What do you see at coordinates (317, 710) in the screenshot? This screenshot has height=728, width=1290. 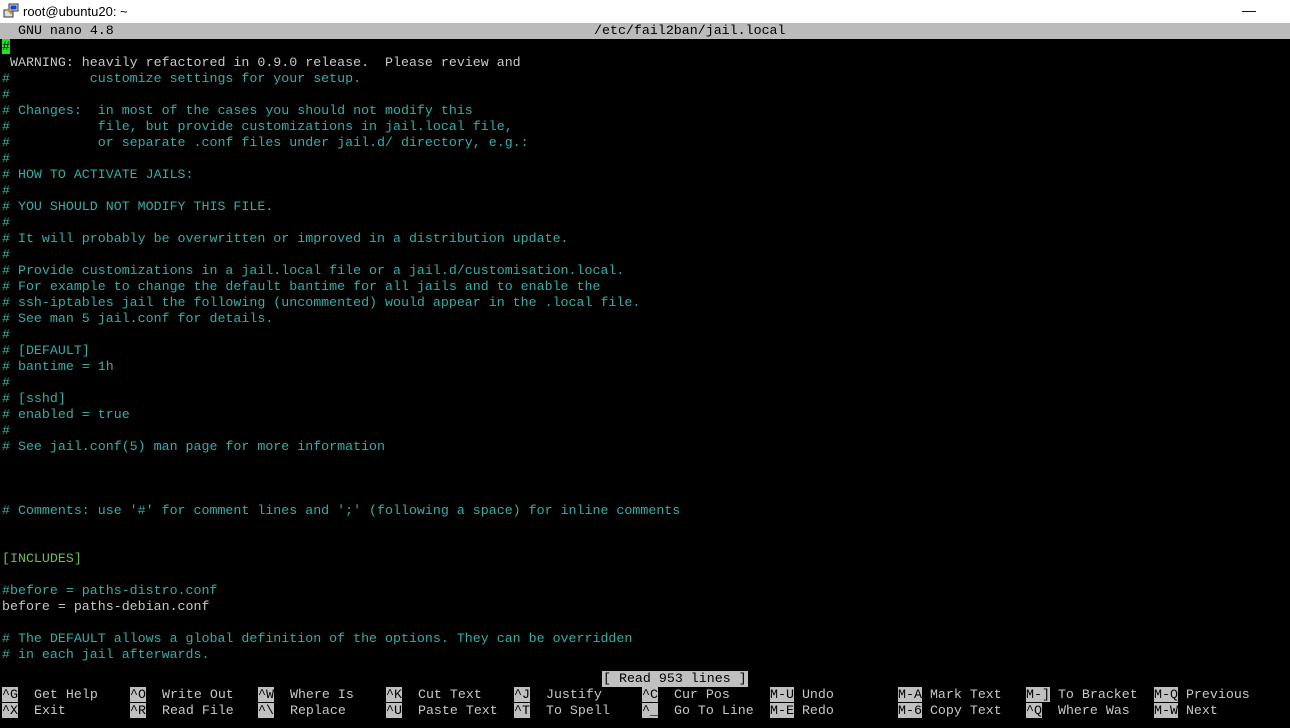 I see `shortcut-label: Replace` at bounding box center [317, 710].